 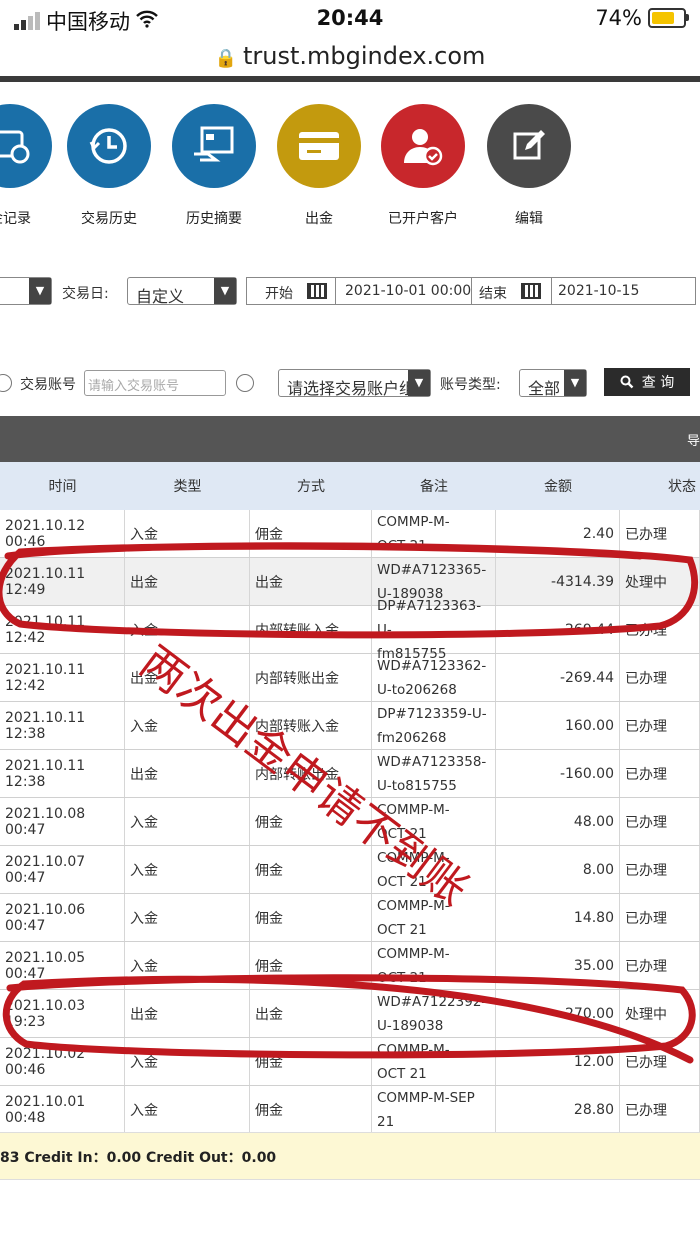 I want to click on date-range-box: 开始 2021-10-01 00:00 结束 2021-10-15, so click(x=471, y=291).